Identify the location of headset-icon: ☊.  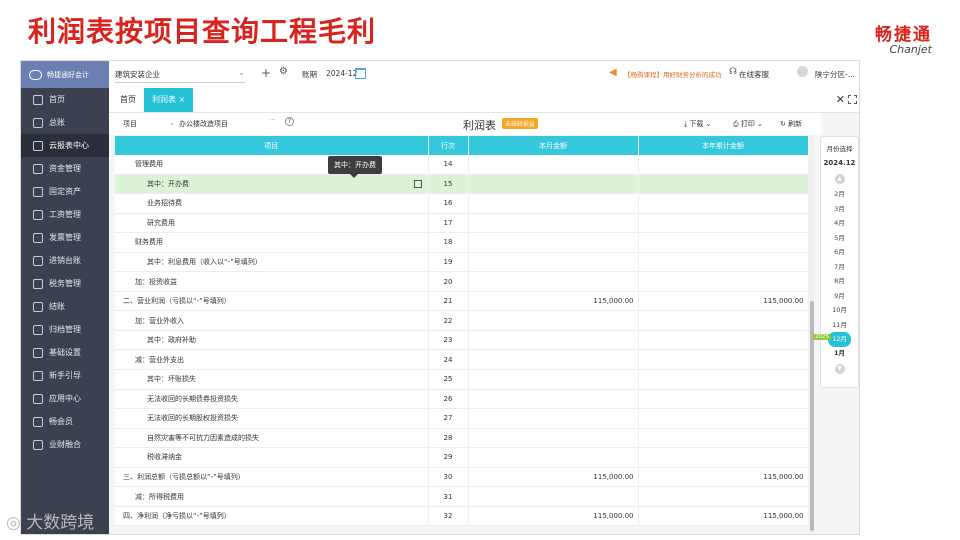
(733, 72).